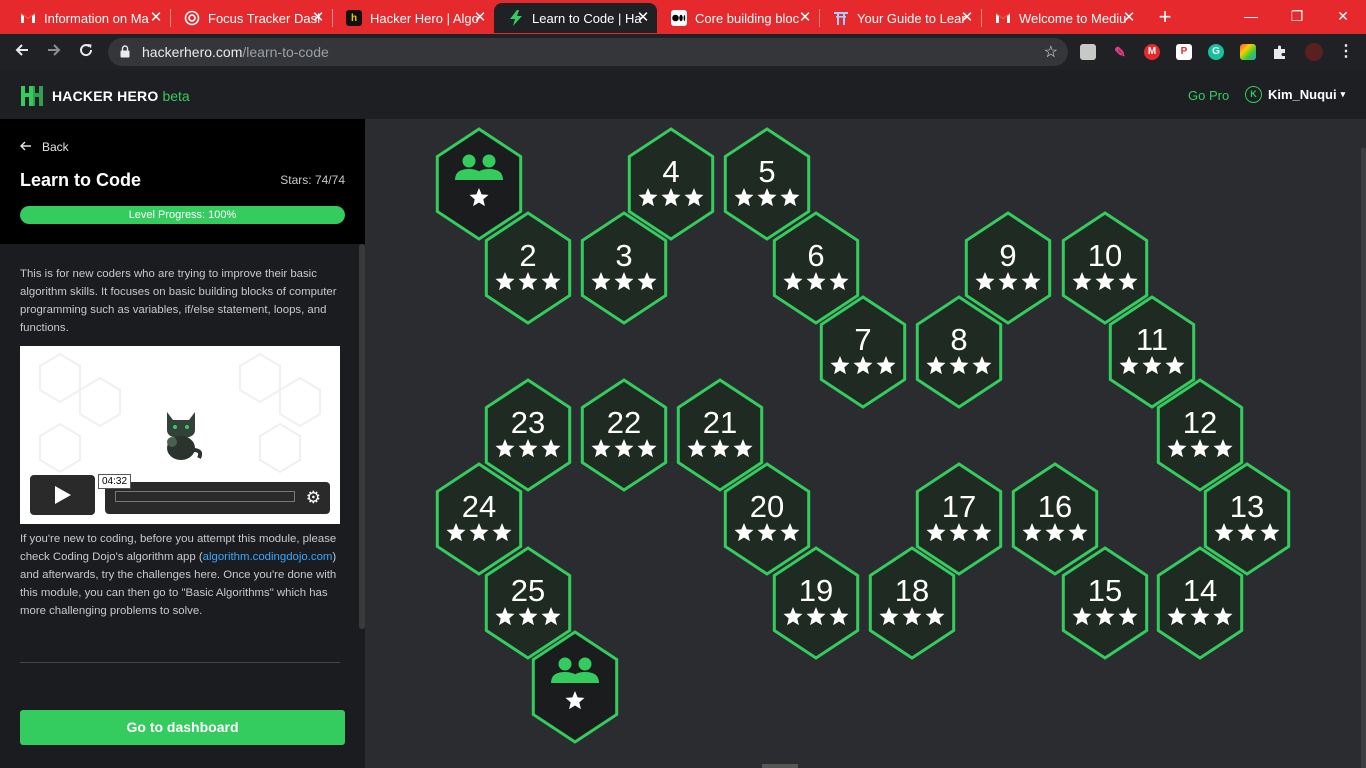 The image size is (1366, 768). Describe the element at coordinates (115, 481) in the screenshot. I see `video-duration: 04:32` at that location.